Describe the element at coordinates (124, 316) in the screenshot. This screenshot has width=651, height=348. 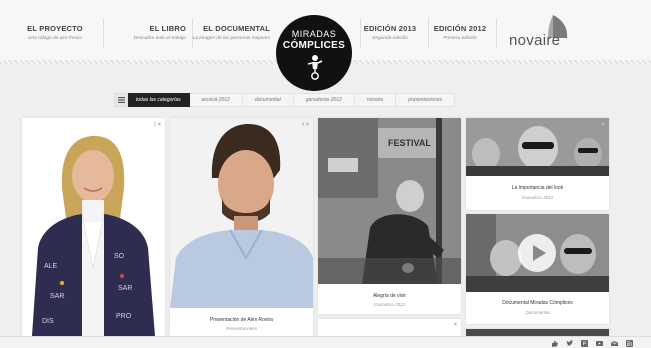
I see `svg-text: PRO` at that location.